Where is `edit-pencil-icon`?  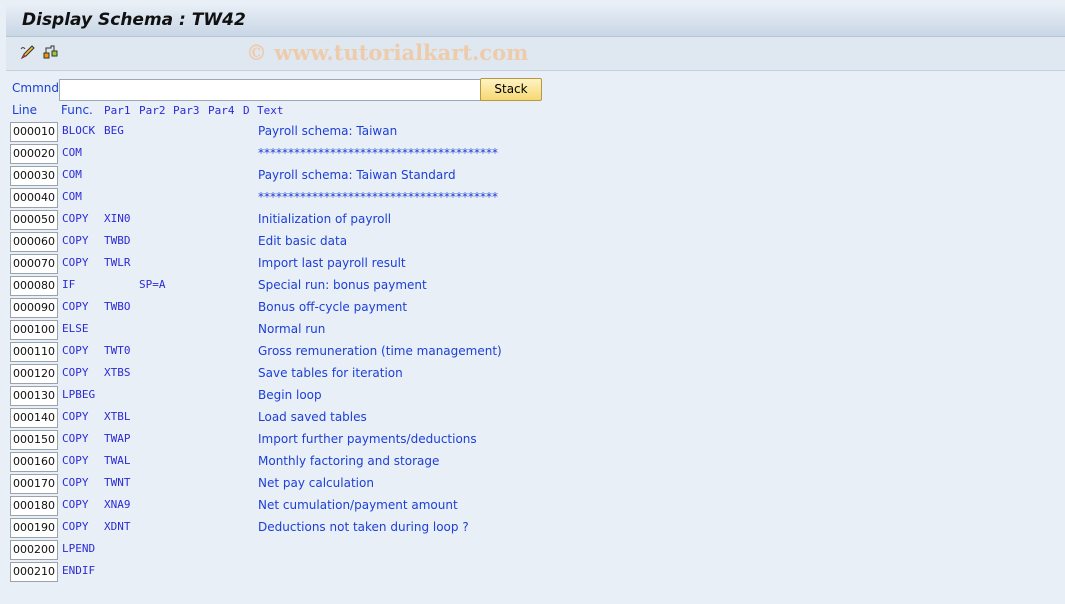 edit-pencil-icon is located at coordinates (27, 52).